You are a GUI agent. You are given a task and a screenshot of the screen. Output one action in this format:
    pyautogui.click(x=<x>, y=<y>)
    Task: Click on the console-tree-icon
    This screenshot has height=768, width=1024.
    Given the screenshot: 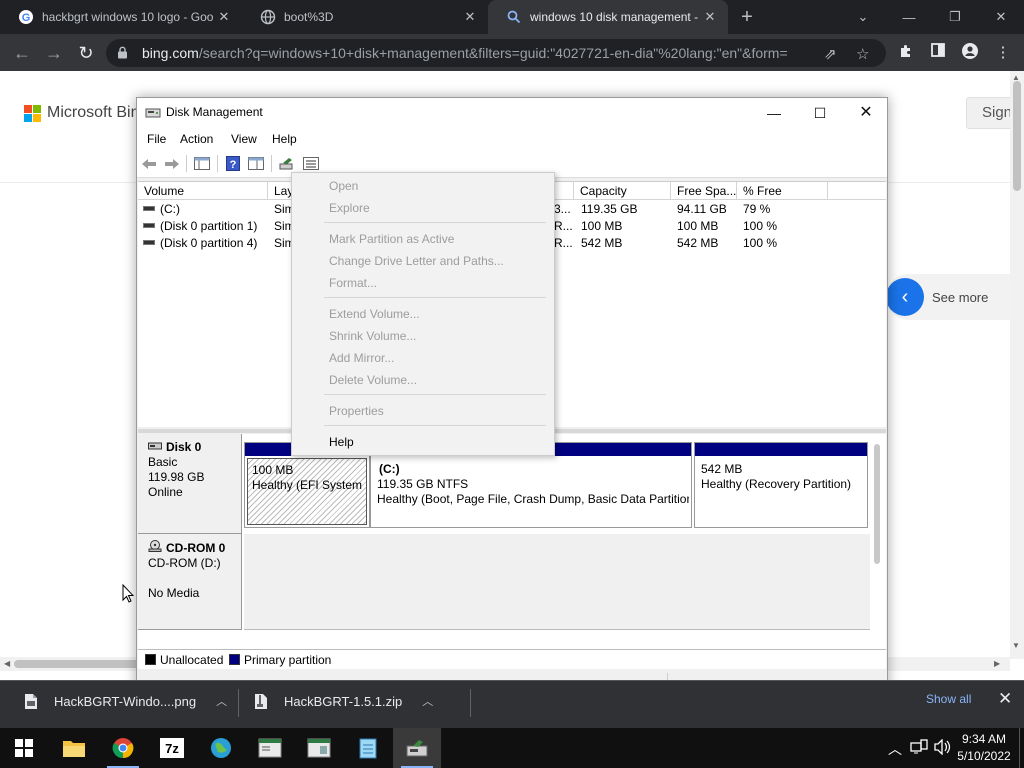 What is the action you would take?
    pyautogui.click(x=202, y=163)
    